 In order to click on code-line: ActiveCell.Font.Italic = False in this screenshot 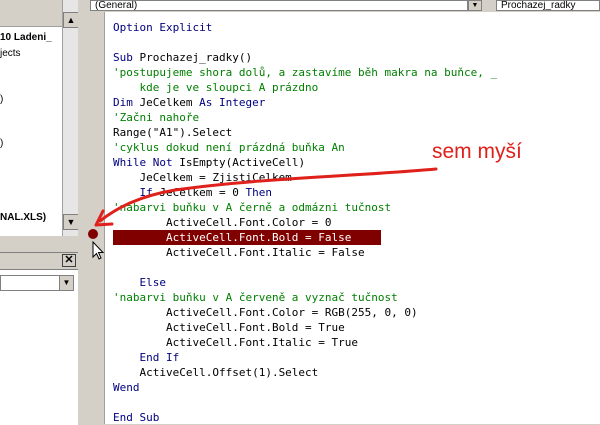, I will do `click(239, 252)`.